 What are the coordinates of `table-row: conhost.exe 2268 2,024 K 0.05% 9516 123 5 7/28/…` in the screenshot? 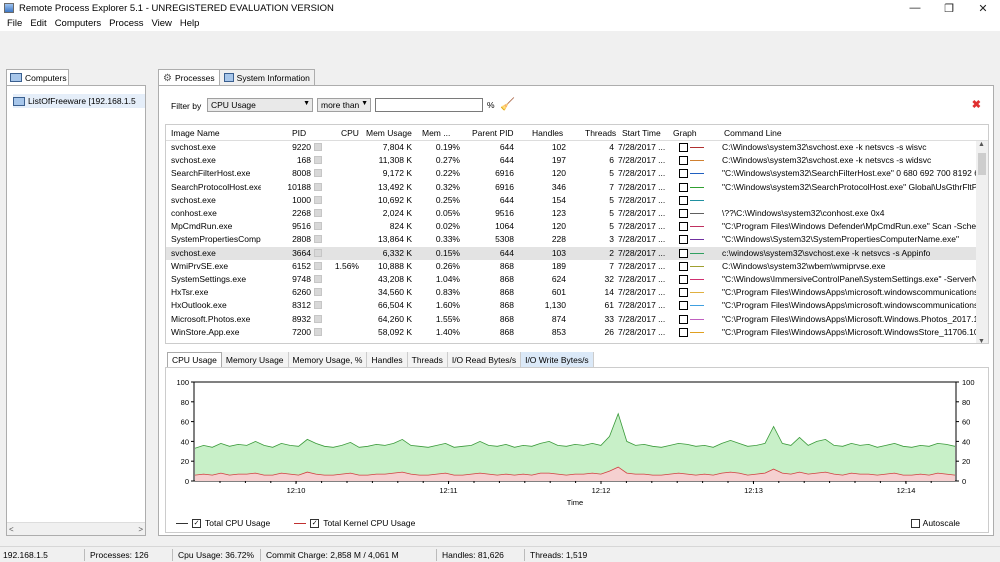 It's located at (572, 213).